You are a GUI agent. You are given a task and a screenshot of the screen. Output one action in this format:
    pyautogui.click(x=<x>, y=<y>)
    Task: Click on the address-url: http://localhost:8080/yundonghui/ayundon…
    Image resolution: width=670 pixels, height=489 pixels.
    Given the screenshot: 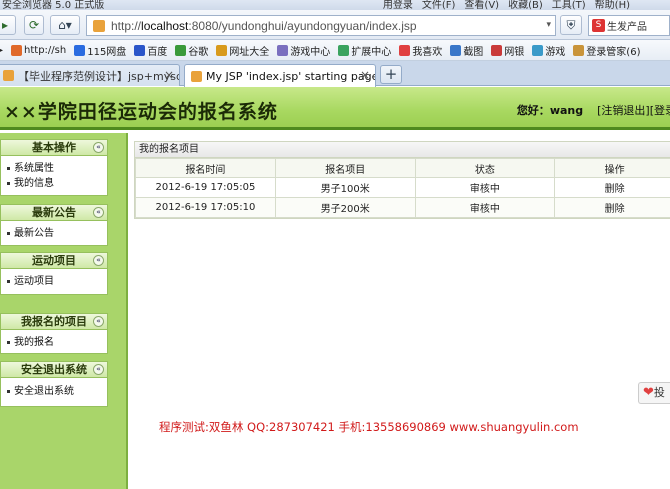 What is the action you would take?
    pyautogui.click(x=264, y=26)
    